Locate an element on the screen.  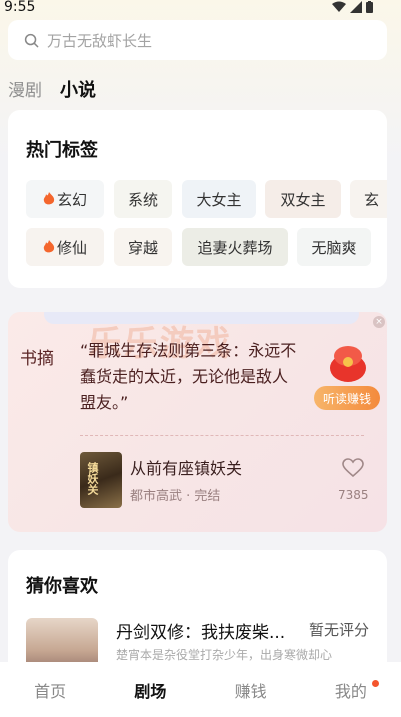
book-title: 从前有座镇妖关 is located at coordinates (186, 467).